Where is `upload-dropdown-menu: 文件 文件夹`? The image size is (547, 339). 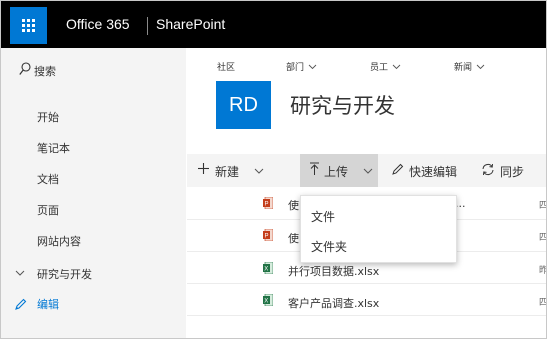 upload-dropdown-menu: 文件 文件夹 is located at coordinates (378, 229).